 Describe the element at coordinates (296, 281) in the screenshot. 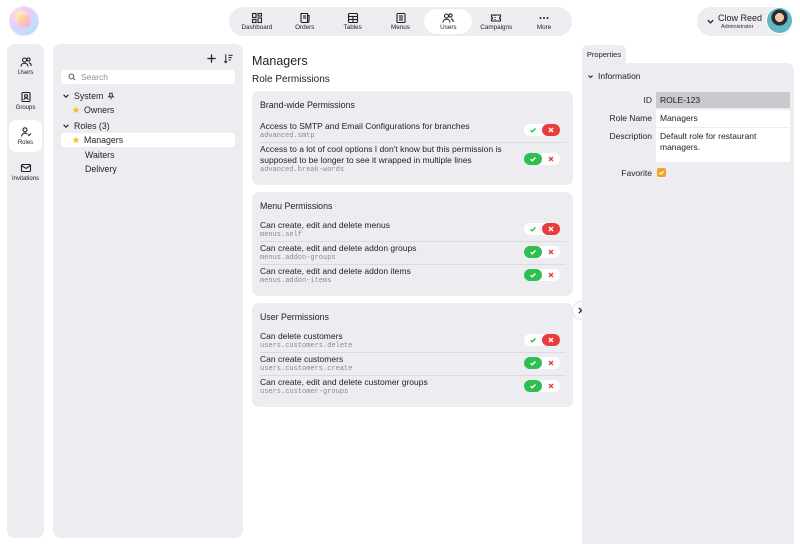

I see `permission-key: menus.addon-items` at that location.